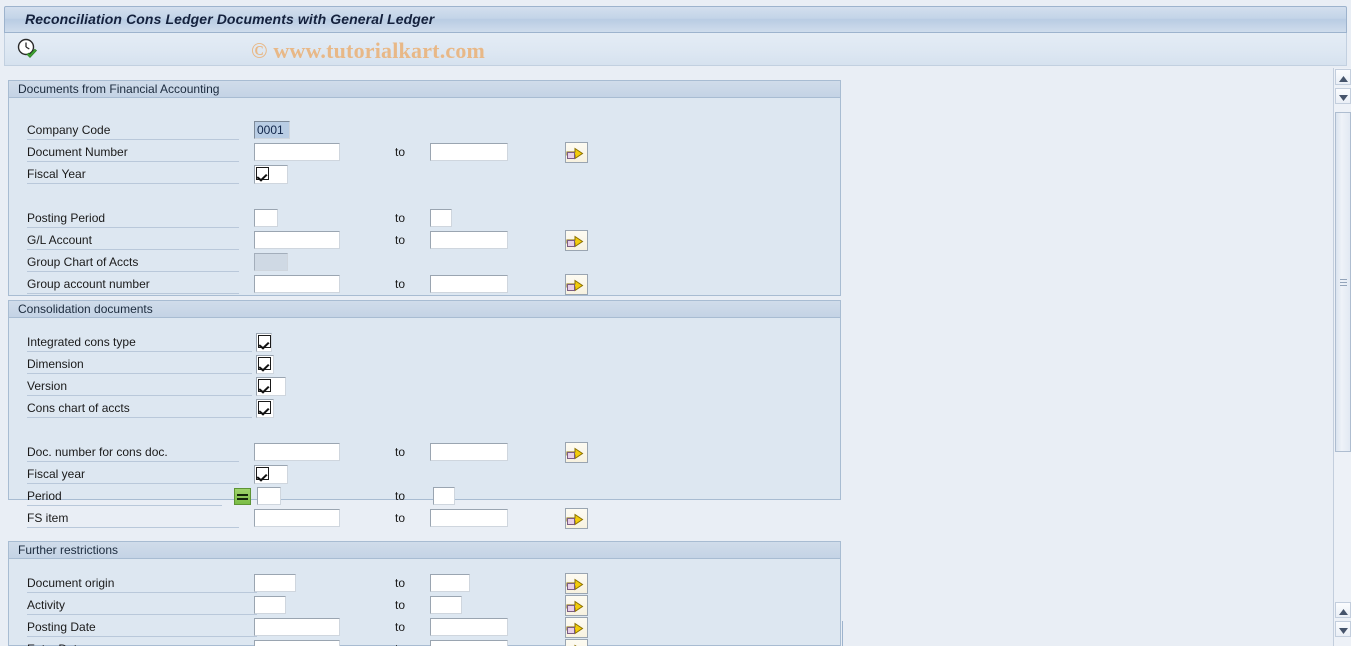  I want to click on field-row-posting-period: Posting Period to, so click(424, 219).